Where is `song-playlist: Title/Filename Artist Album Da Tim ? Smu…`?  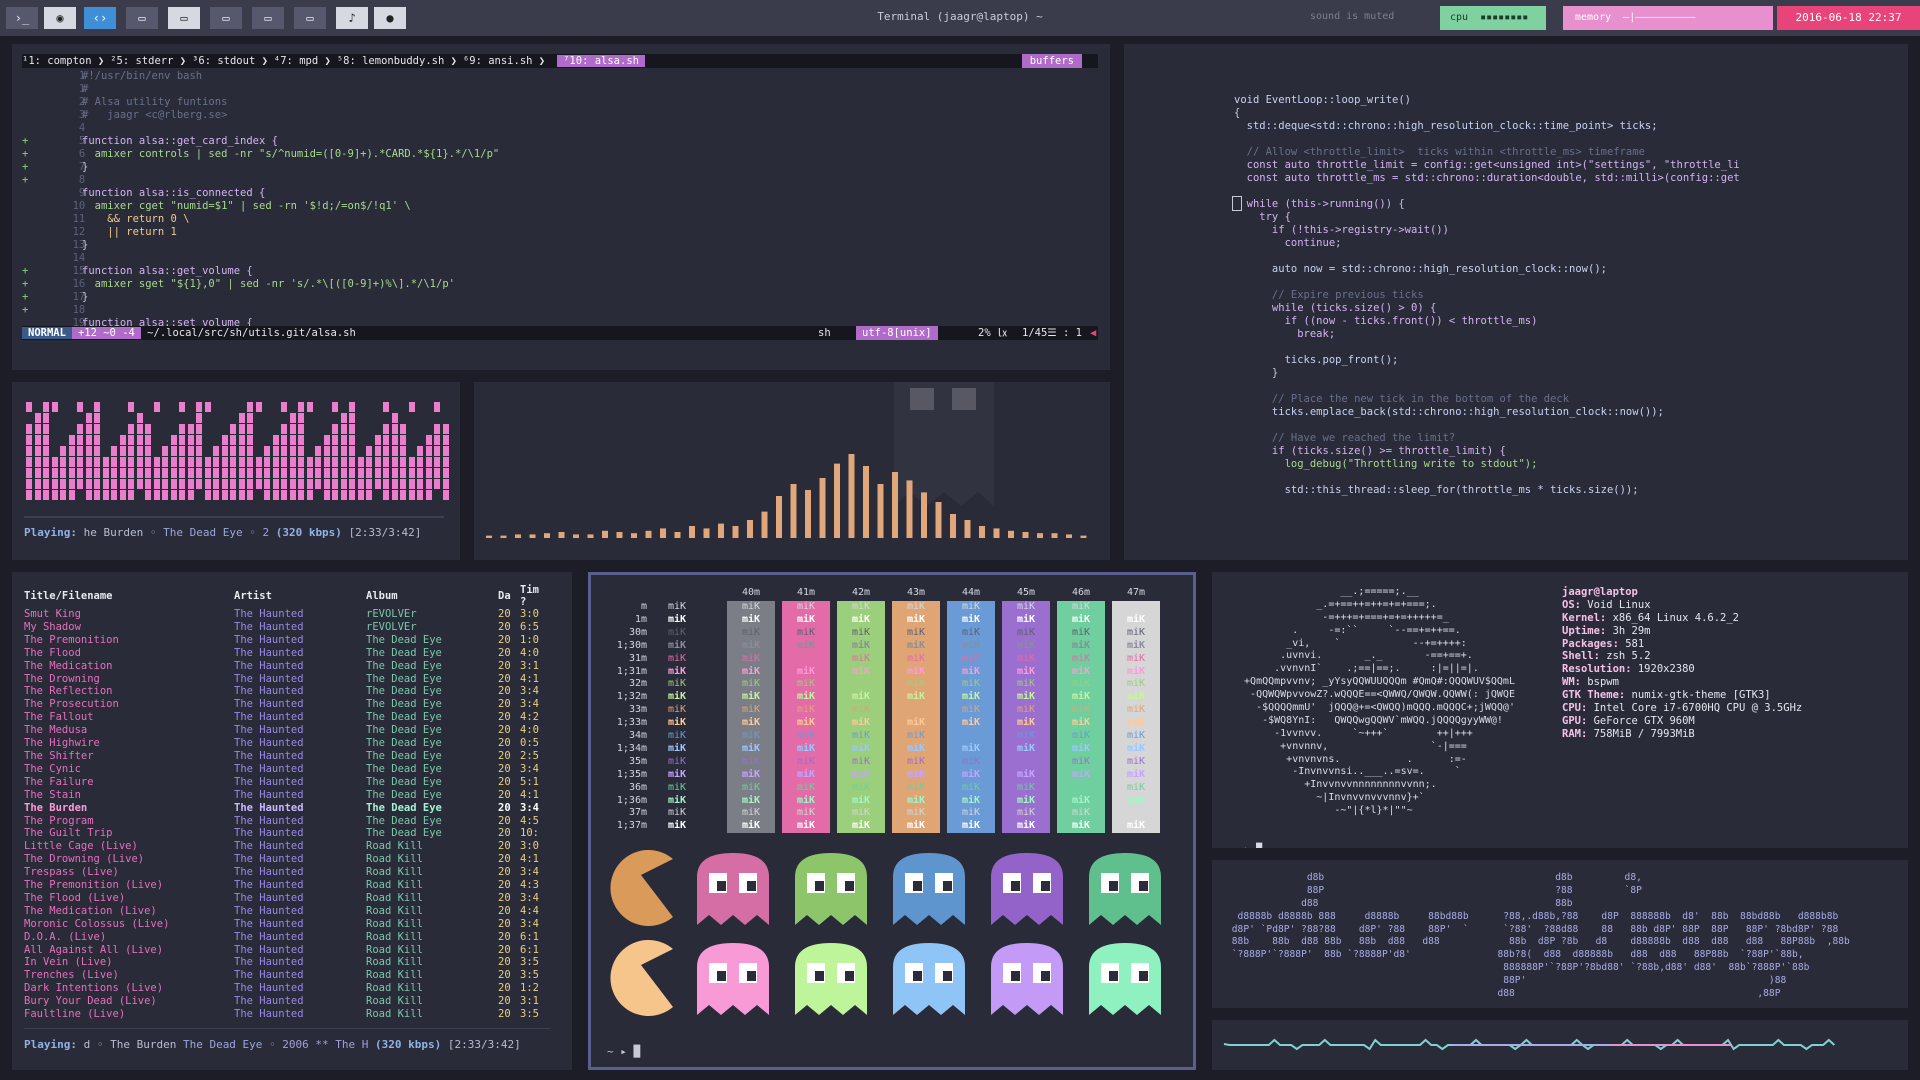 song-playlist: Title/Filename Artist Album Da Tim ? Smu… is located at coordinates (292, 821).